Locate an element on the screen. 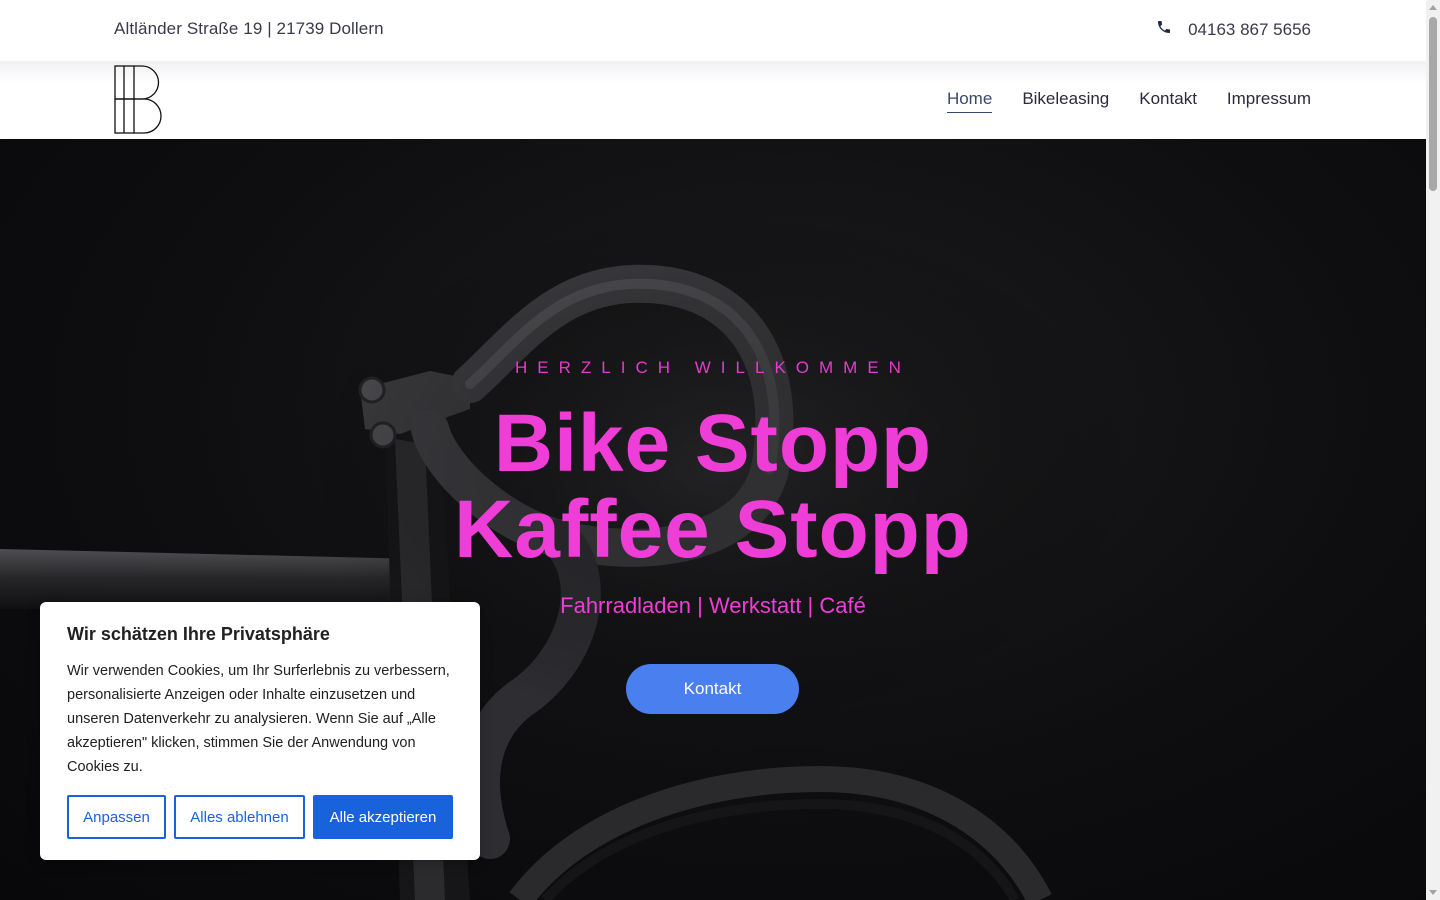 The image size is (1440, 900). main-nav: Home Bikeleasing Kontakt Impressum is located at coordinates (1128, 101).